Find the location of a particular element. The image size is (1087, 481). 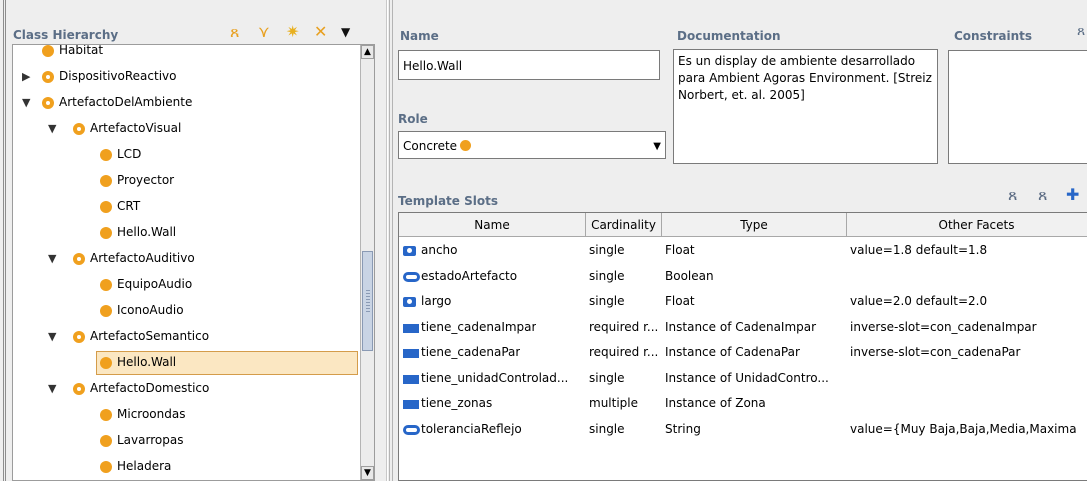

slot-type: Boolean is located at coordinates (689, 275).